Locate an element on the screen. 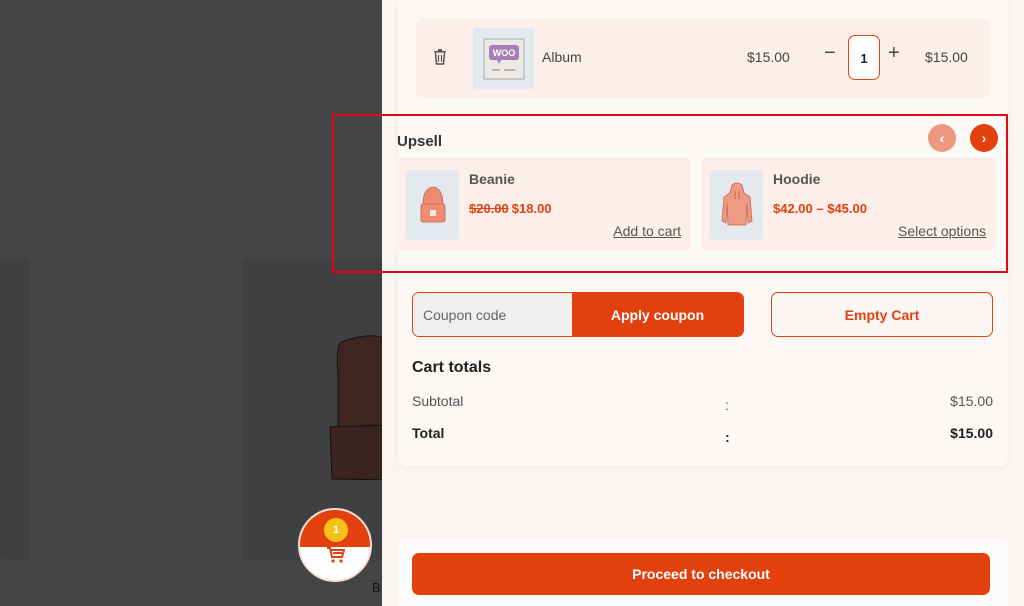 This screenshot has height=606, width=1024. background-product-label: B is located at coordinates (376, 587).